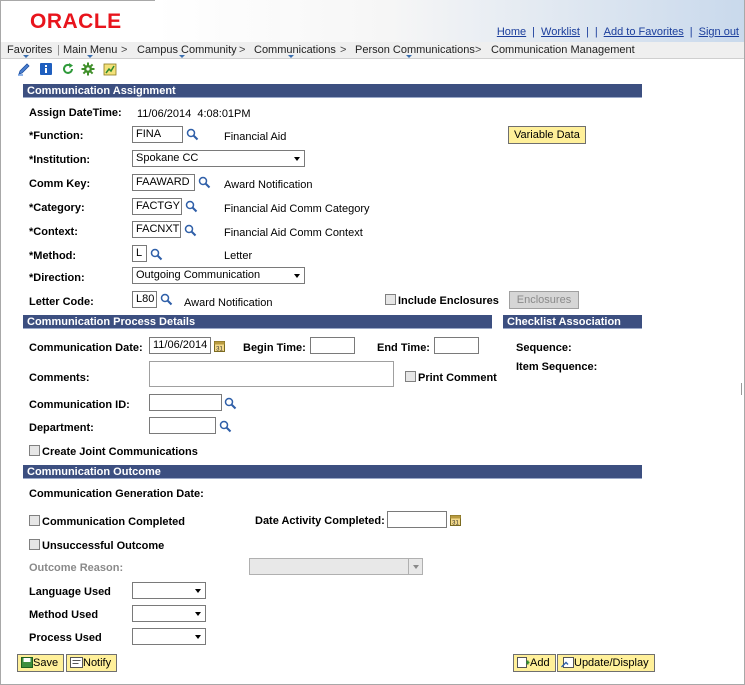  What do you see at coordinates (169, 636) in the screenshot?
I see `process-used-select` at bounding box center [169, 636].